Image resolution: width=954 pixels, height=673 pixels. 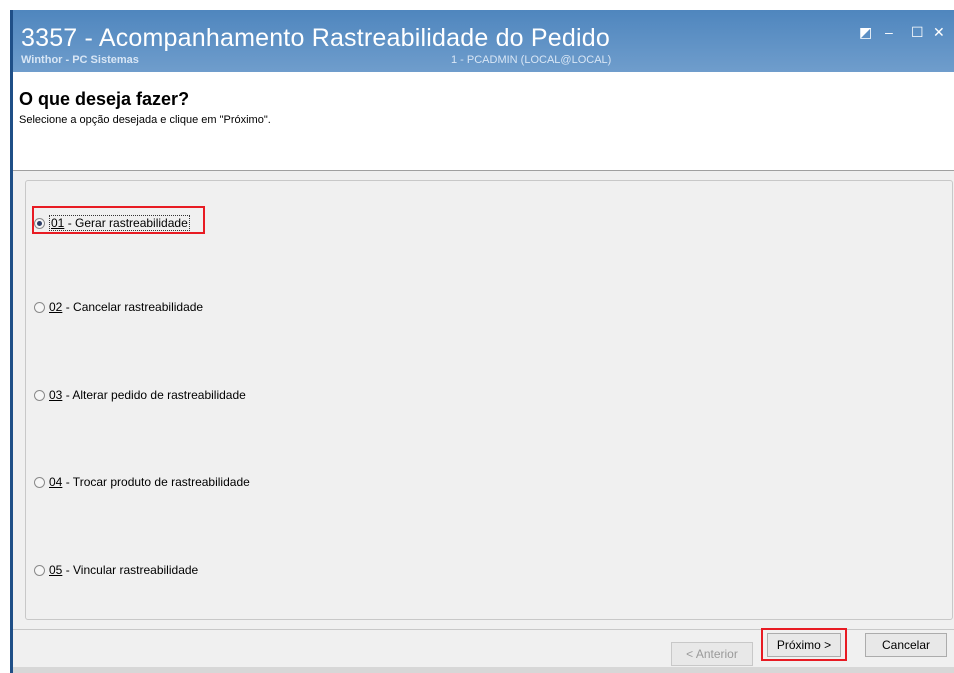 What do you see at coordinates (906, 645) in the screenshot?
I see `cancel-button: Cancelar` at bounding box center [906, 645].